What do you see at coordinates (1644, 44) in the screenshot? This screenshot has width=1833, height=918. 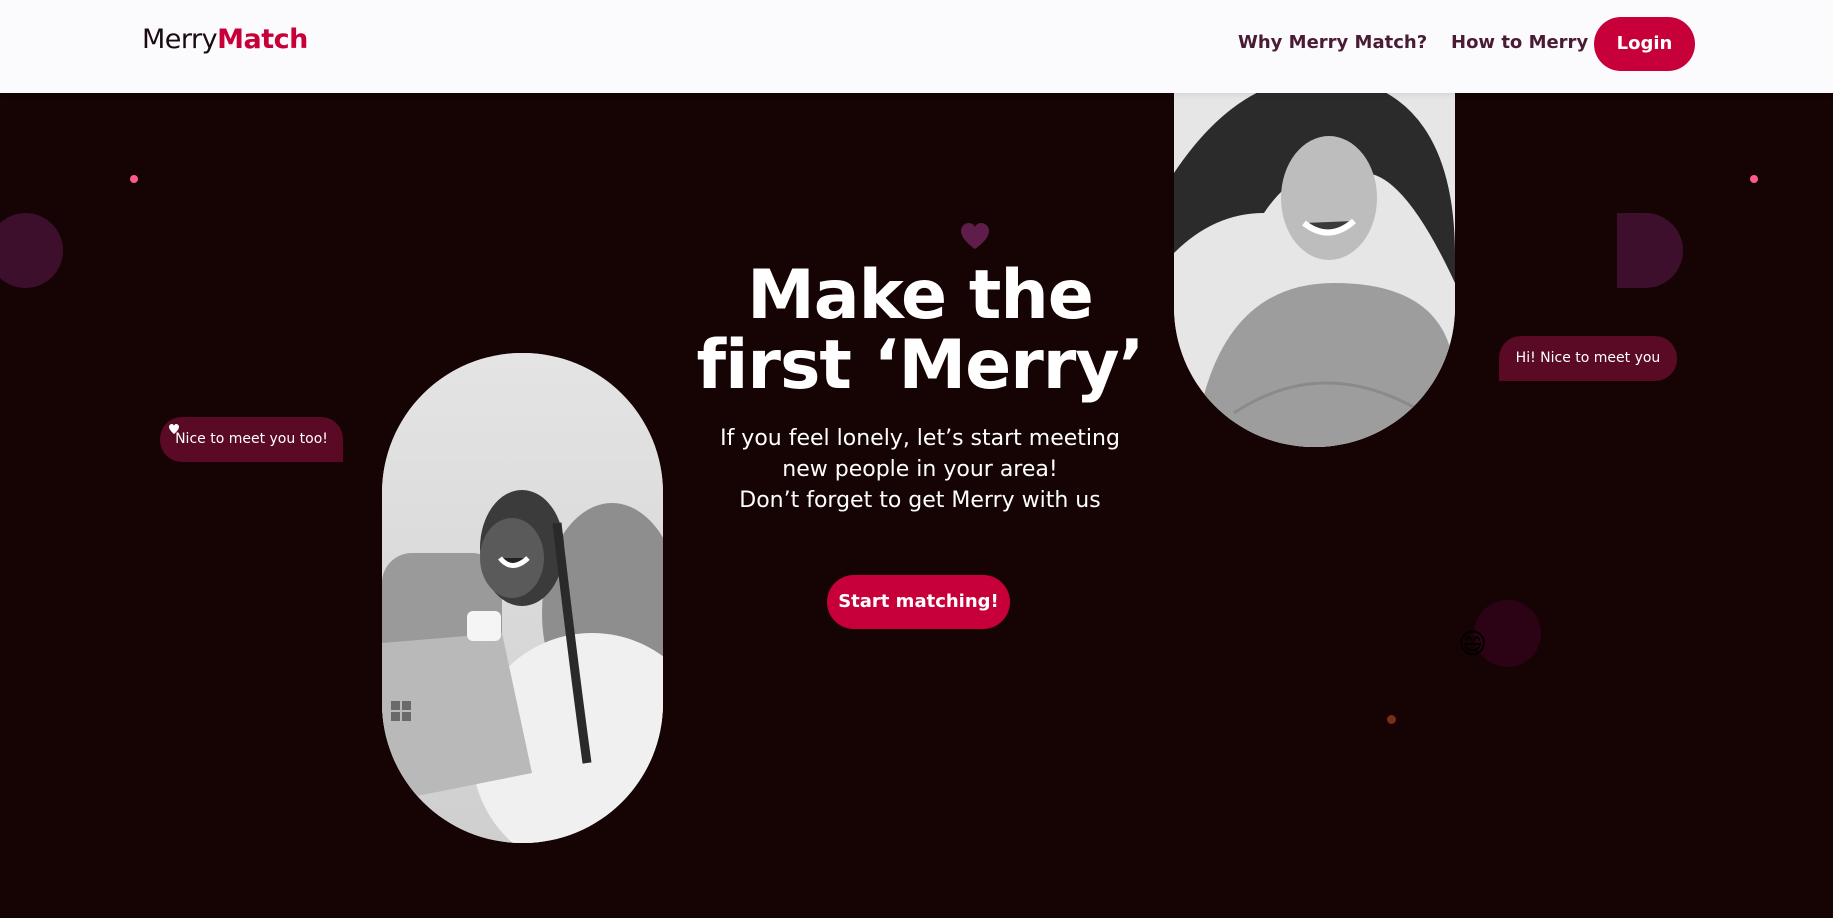 I see `login-button: Login` at bounding box center [1644, 44].